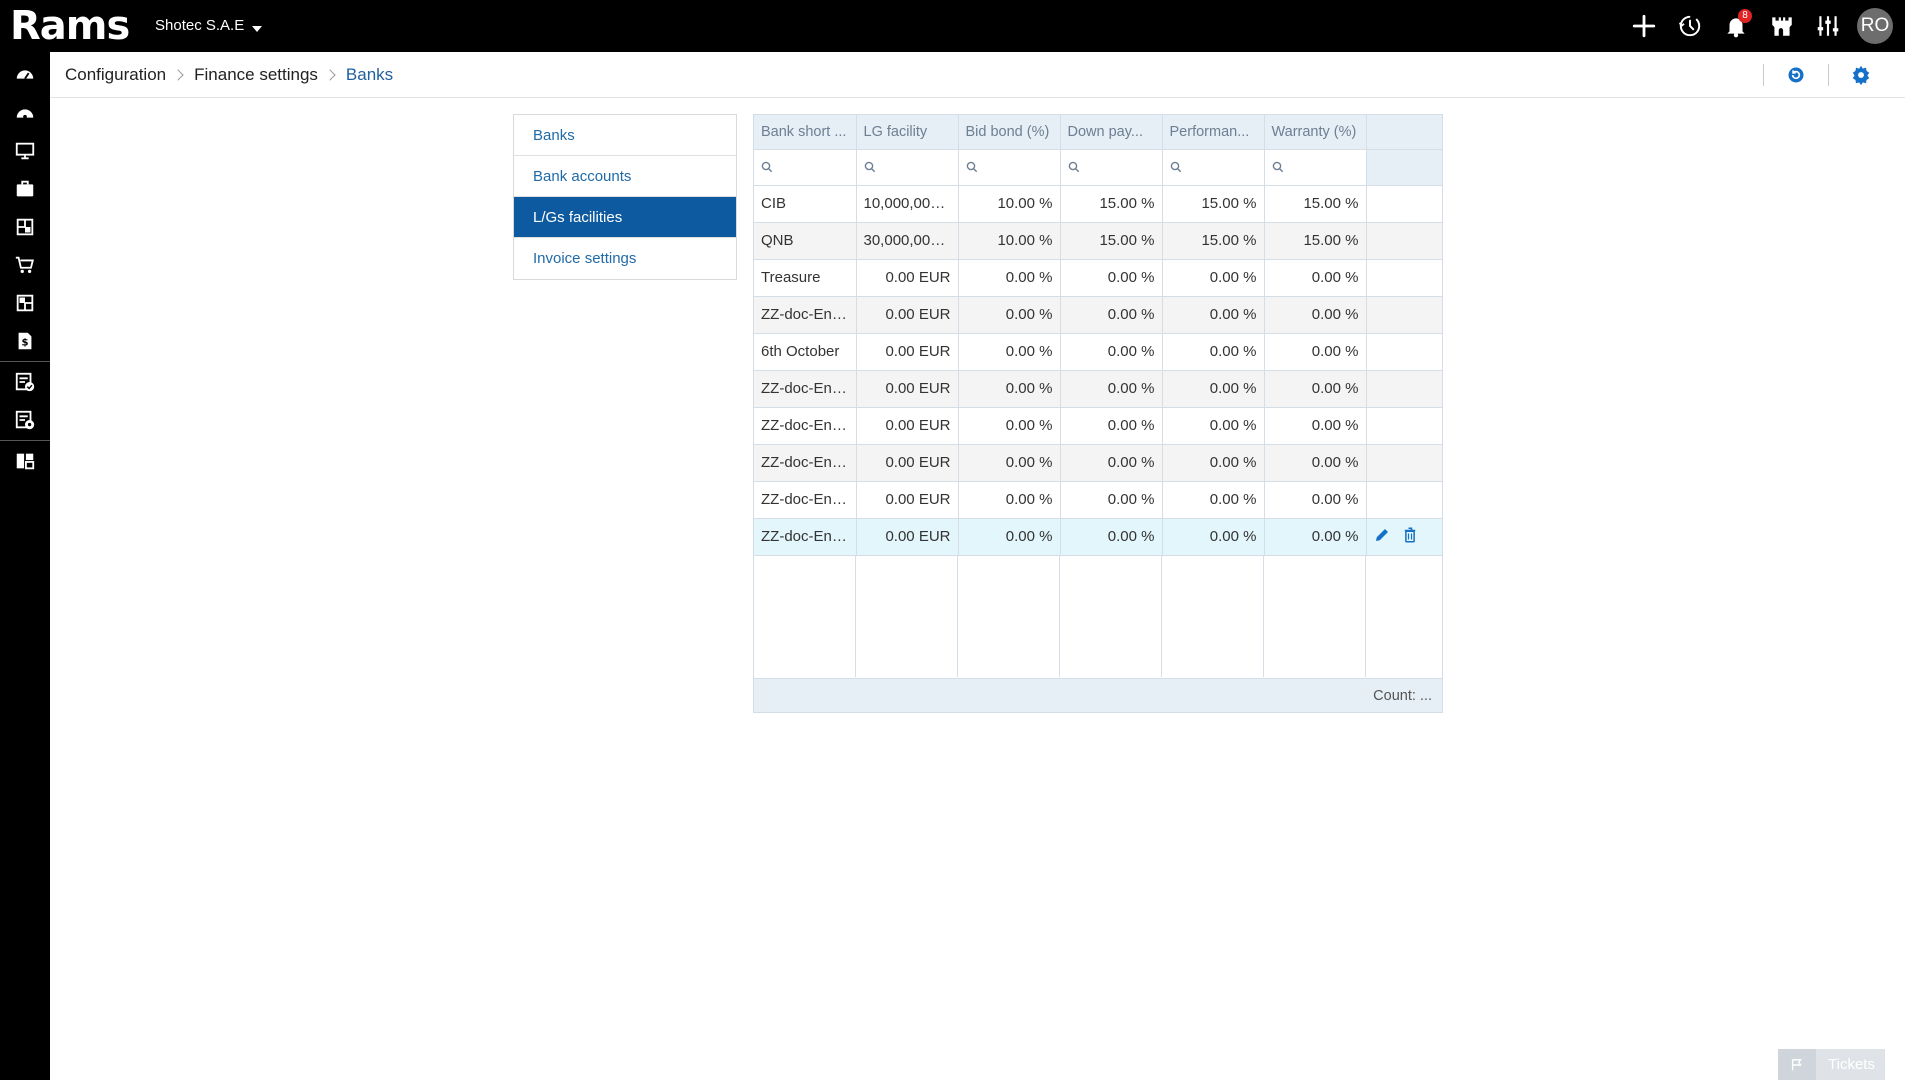 The image size is (1905, 1080). I want to click on settings-sliders-button, so click(1828, 26).